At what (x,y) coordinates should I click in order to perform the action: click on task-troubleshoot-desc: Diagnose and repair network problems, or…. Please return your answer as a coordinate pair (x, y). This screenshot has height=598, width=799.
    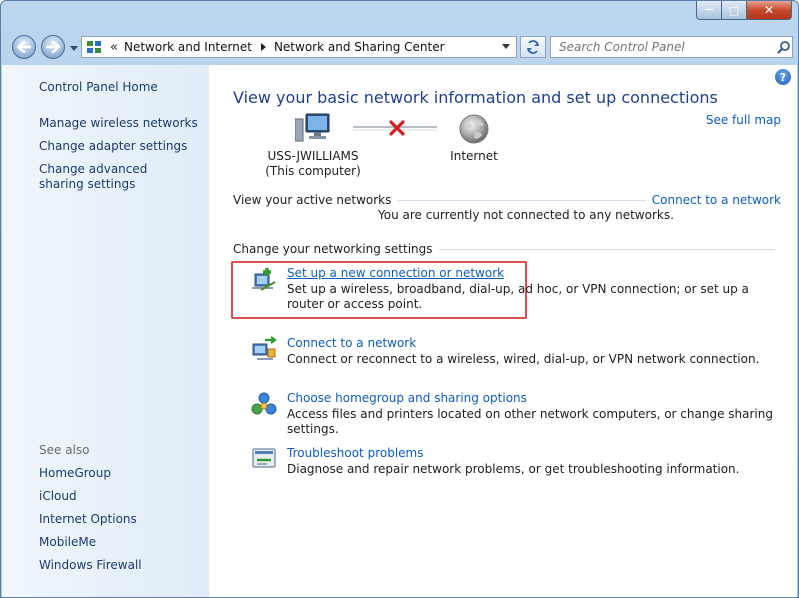
    Looking at the image, I should click on (513, 469).